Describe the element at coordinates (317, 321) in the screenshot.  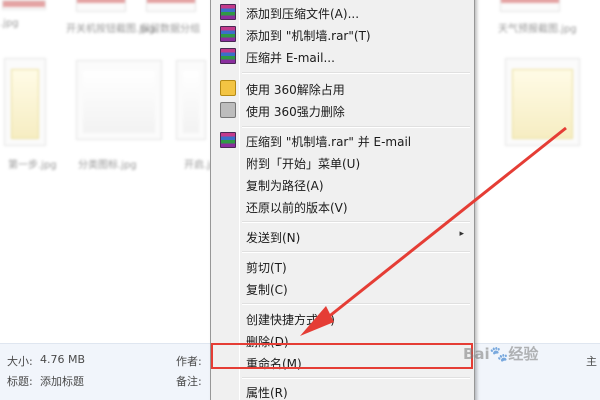
I see `arrow-head` at that location.